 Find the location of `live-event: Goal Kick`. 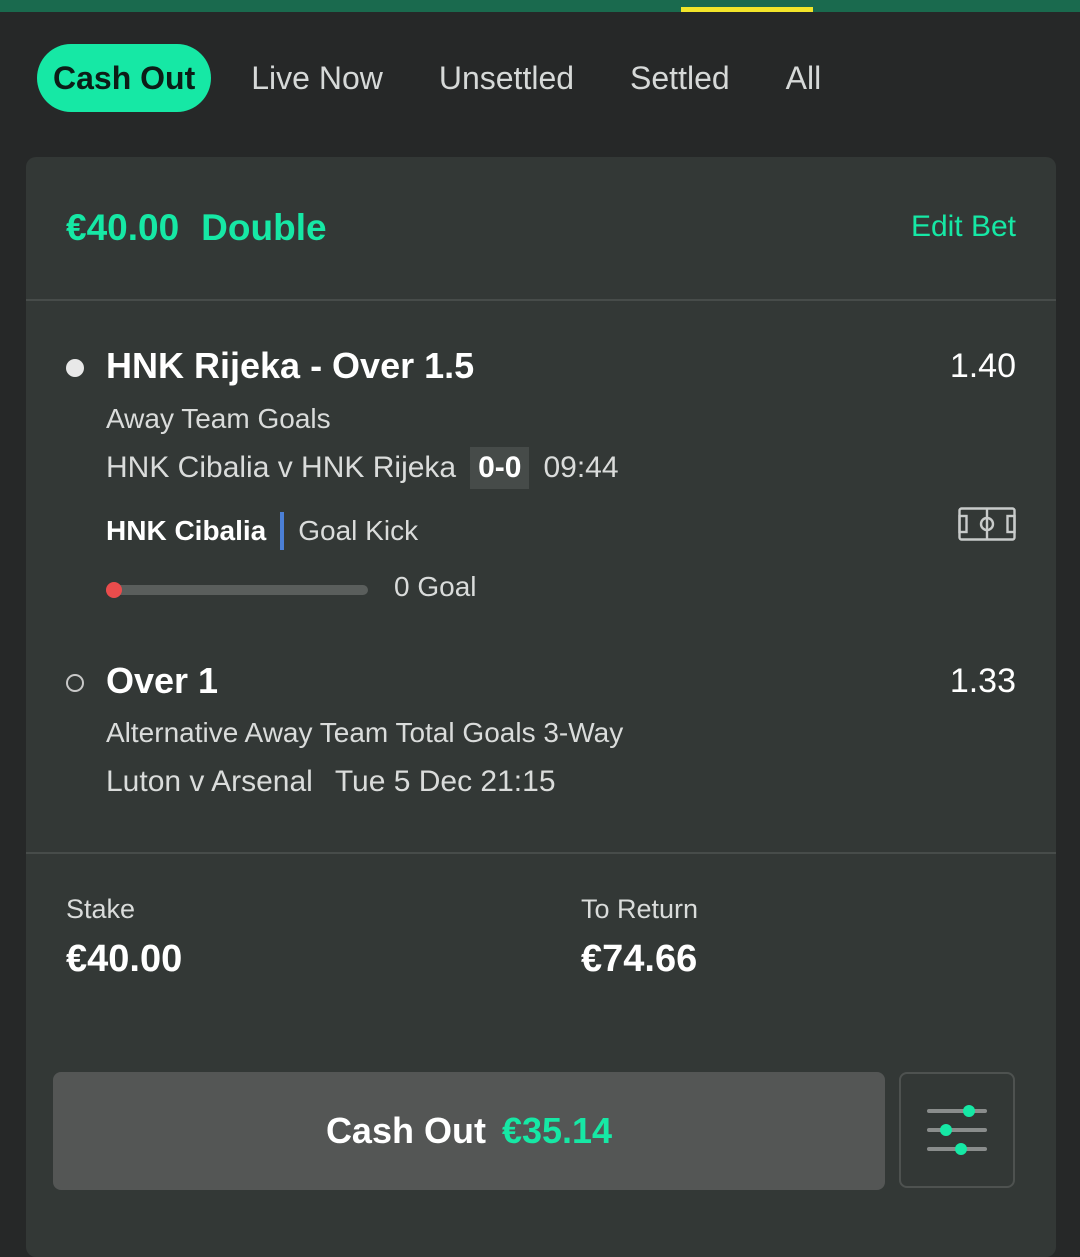

live-event: Goal Kick is located at coordinates (358, 530).